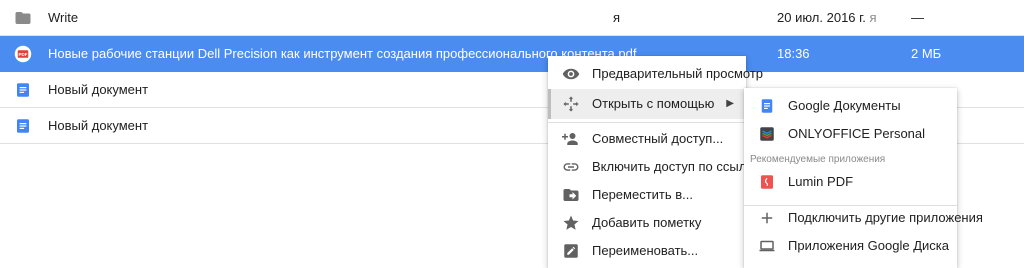 The image size is (1024, 268). Describe the element at coordinates (571, 251) in the screenshot. I see `pencil-icon` at that location.